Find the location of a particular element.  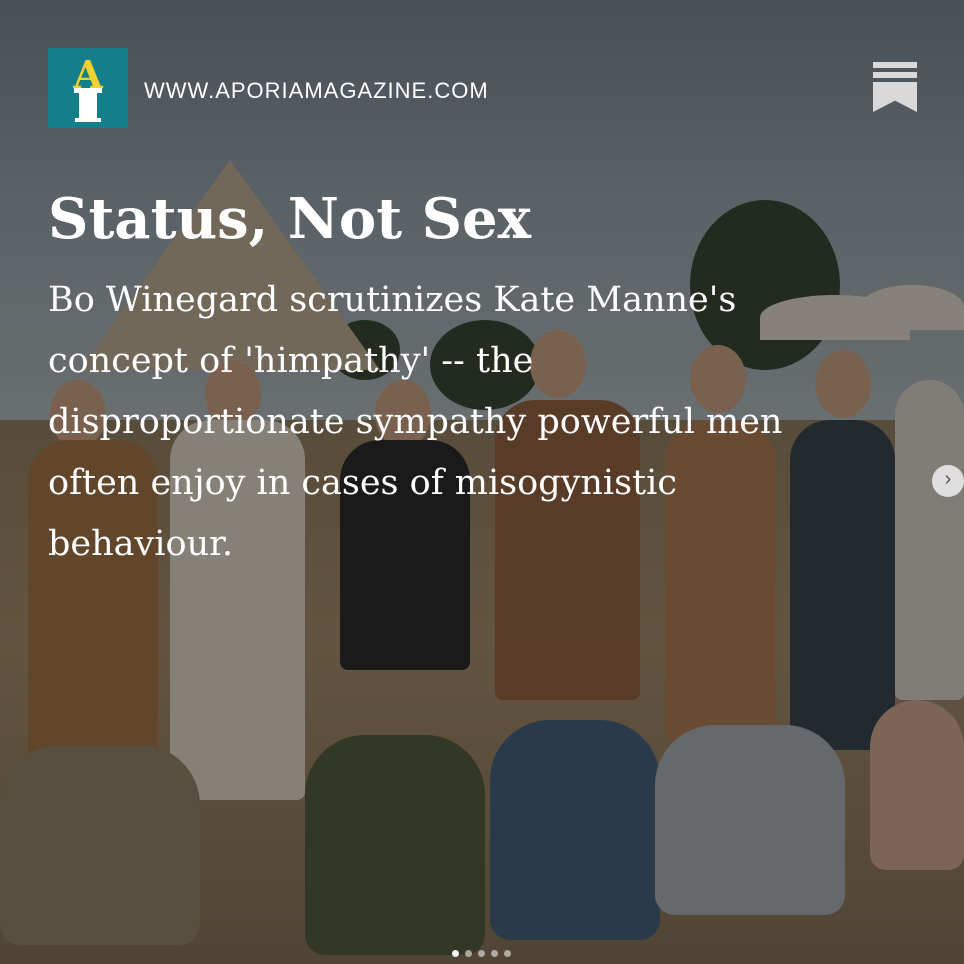

carousel-next-button: › is located at coordinates (948, 481).